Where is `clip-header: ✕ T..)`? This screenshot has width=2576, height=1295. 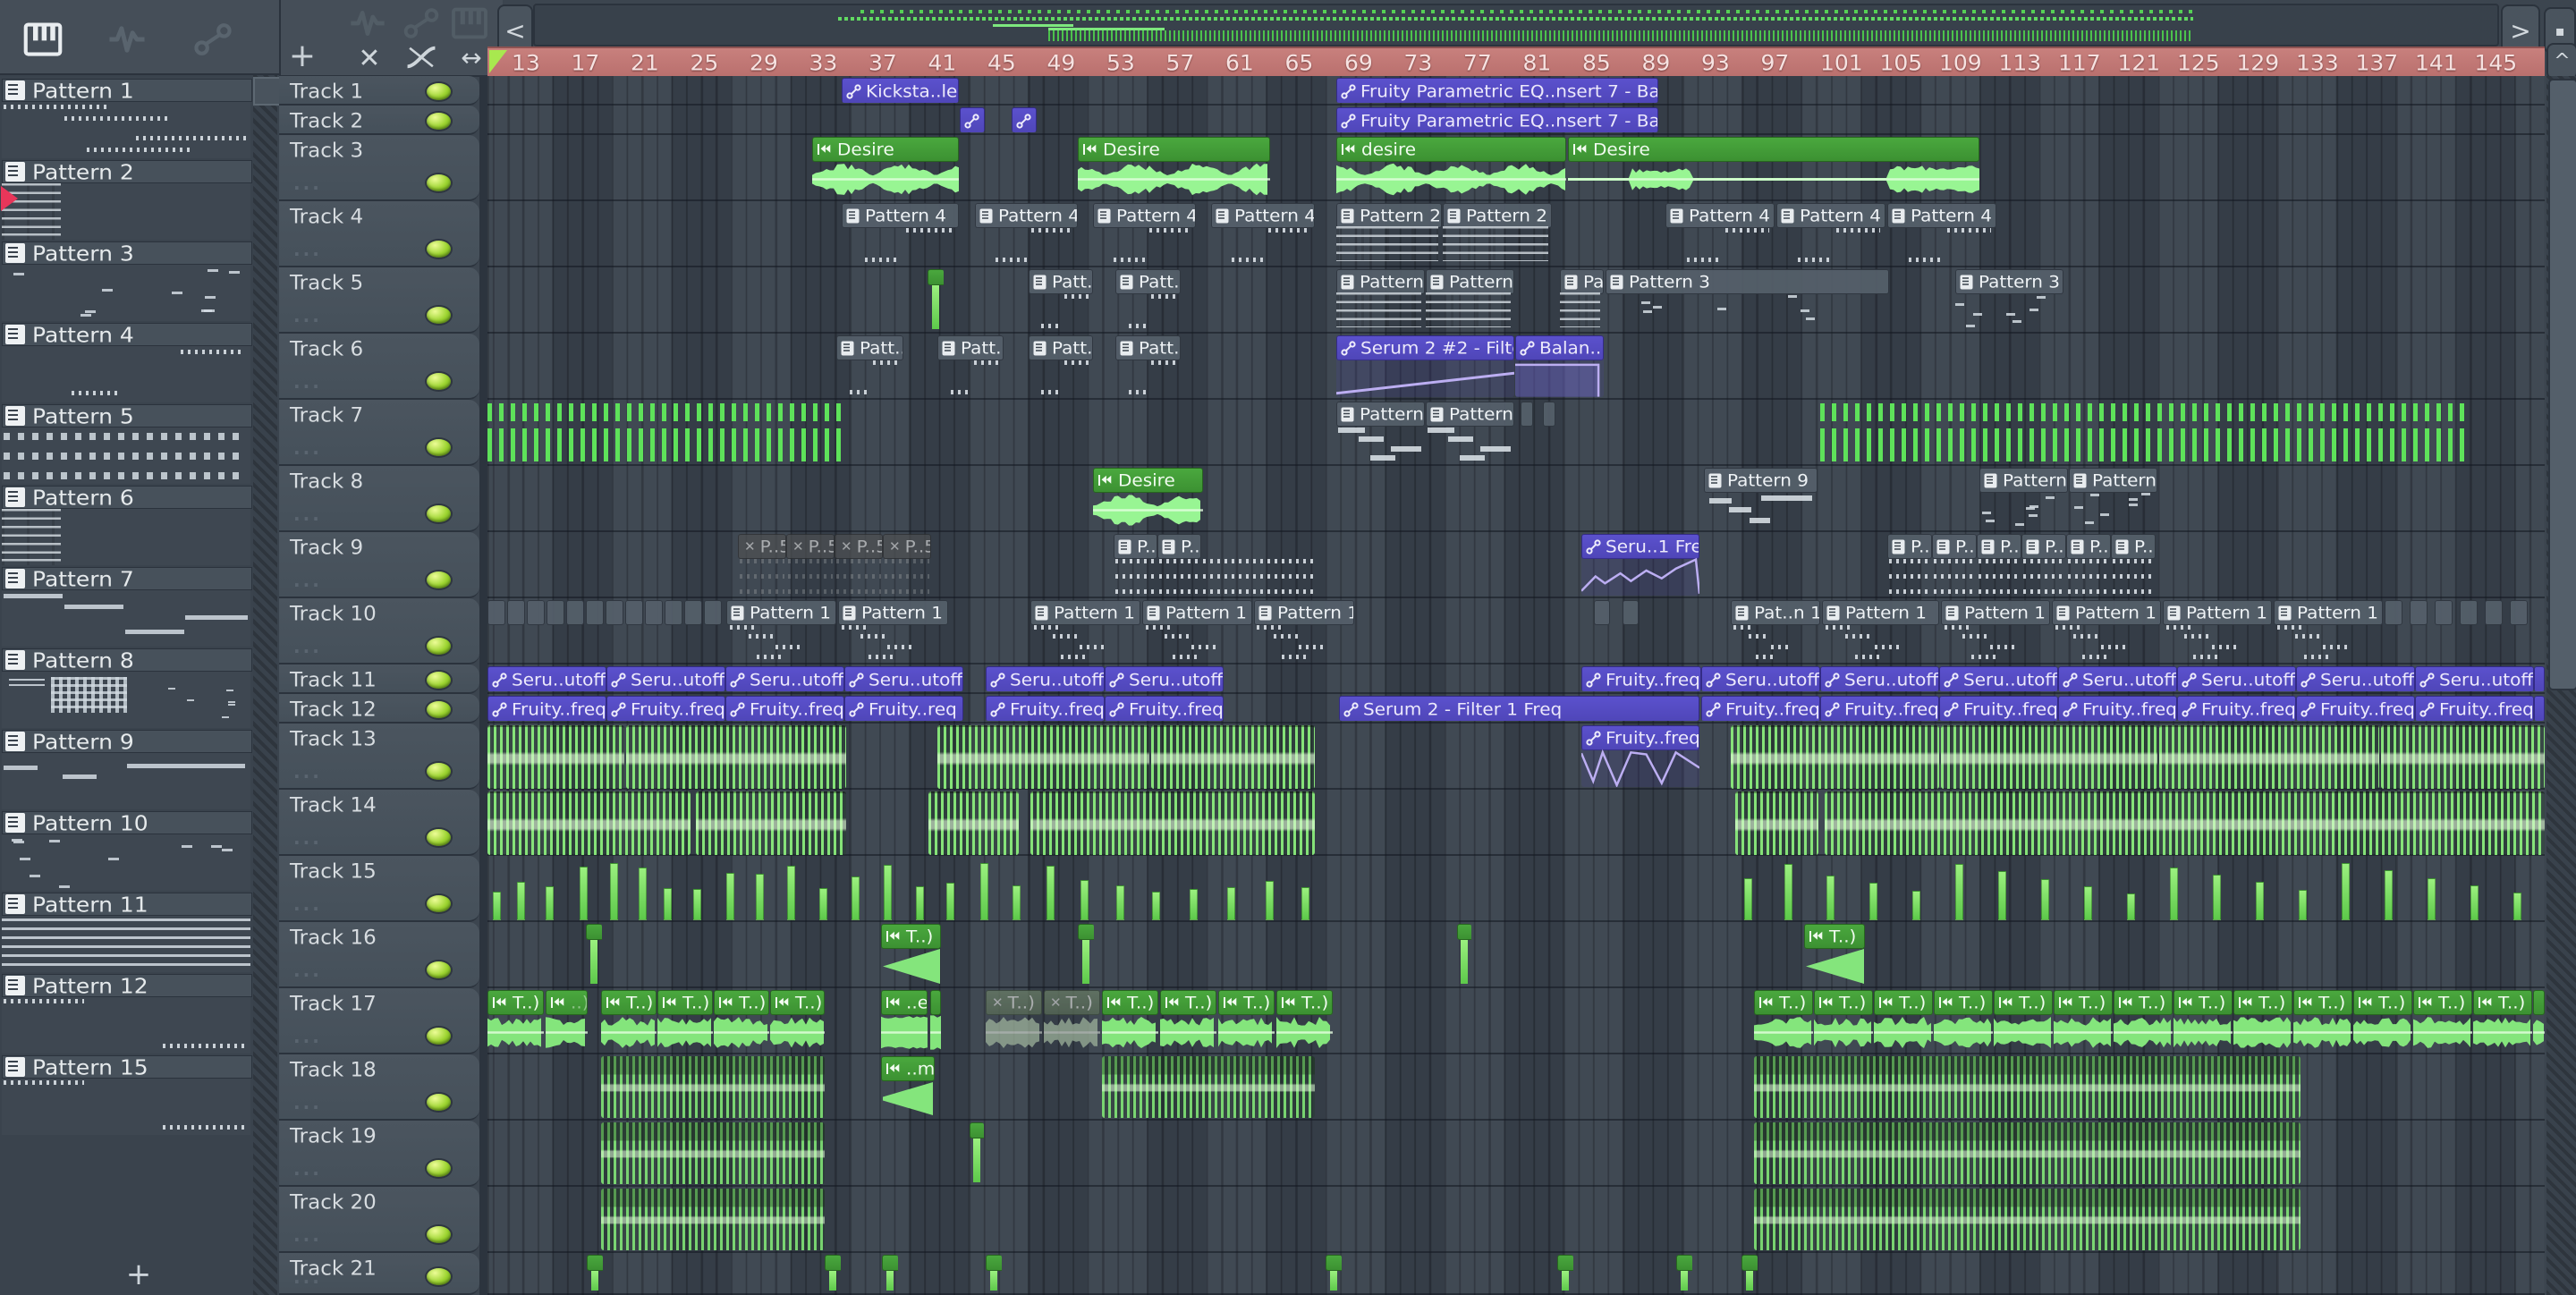 clip-header: ✕ T..) is located at coordinates (1014, 1002).